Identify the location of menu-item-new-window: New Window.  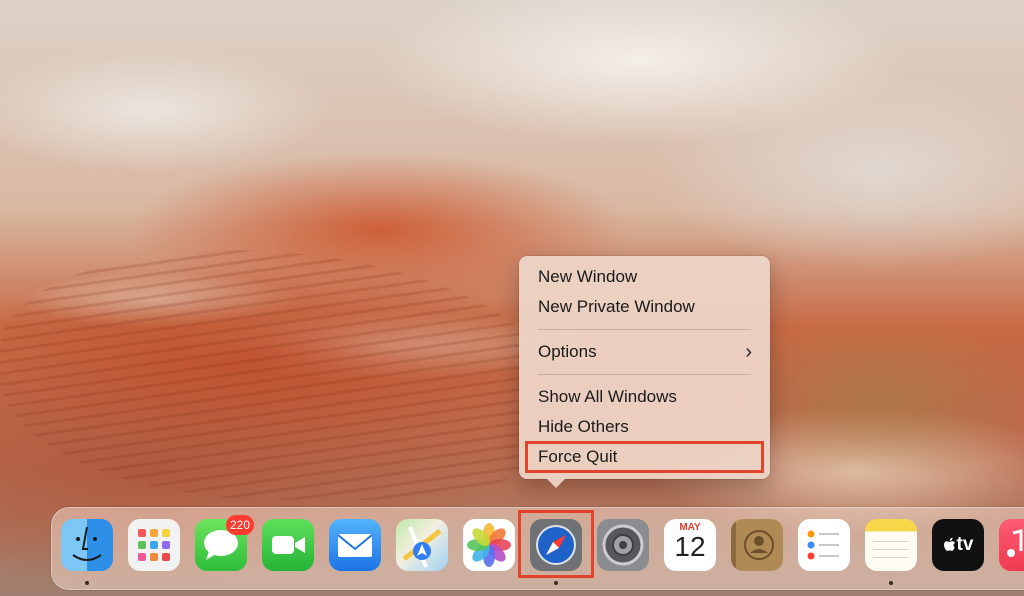
(644, 277).